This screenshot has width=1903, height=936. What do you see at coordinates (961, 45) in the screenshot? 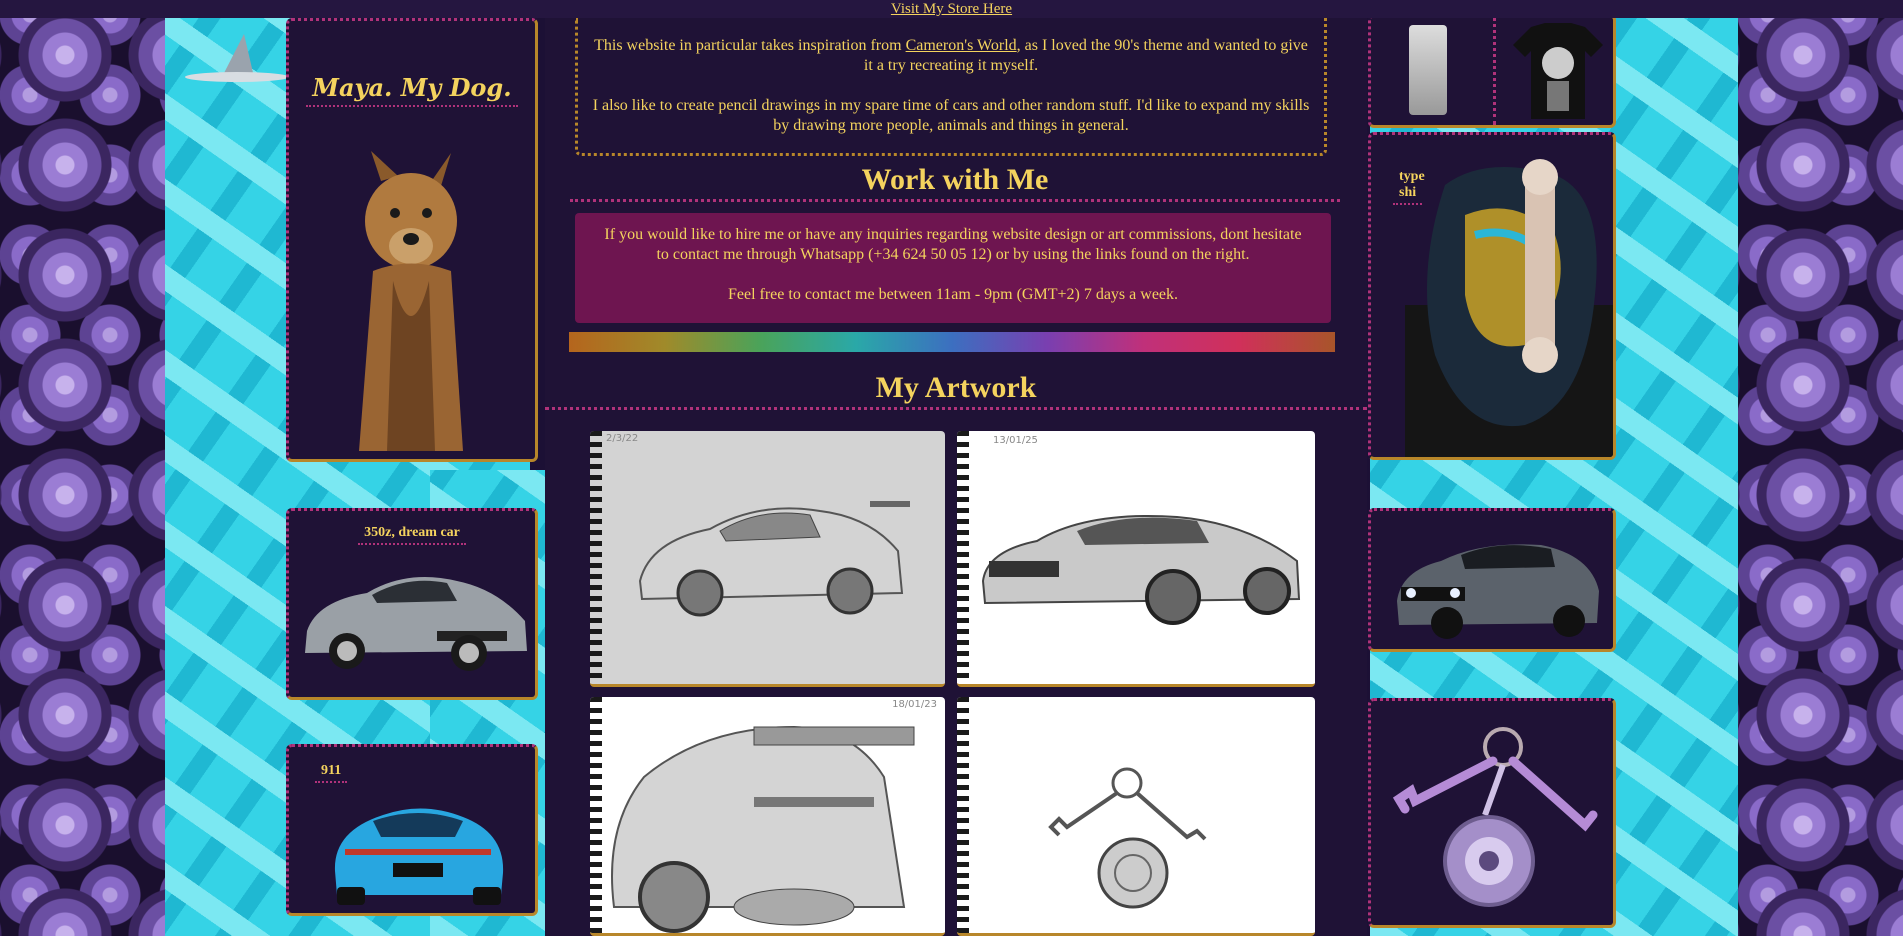
I see `camerons-world-link: Cameron's World` at bounding box center [961, 45].